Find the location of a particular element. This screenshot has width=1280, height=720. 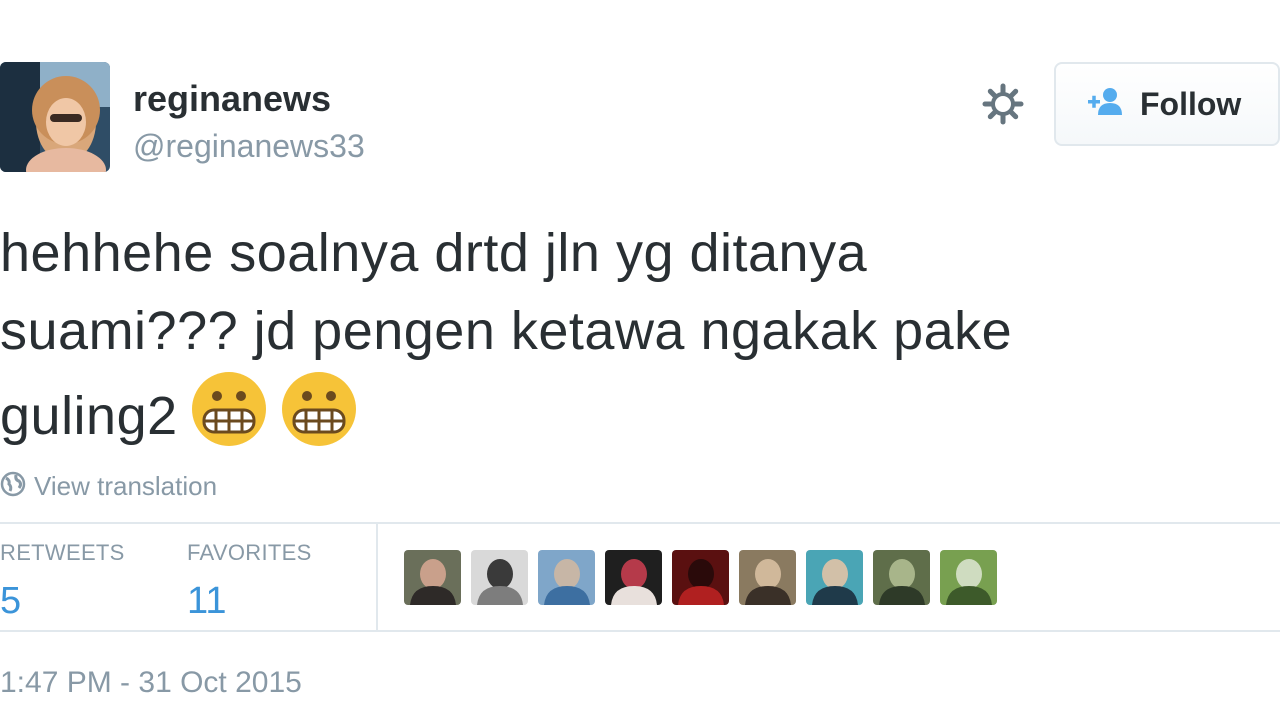

avatar-photo is located at coordinates (55, 117).